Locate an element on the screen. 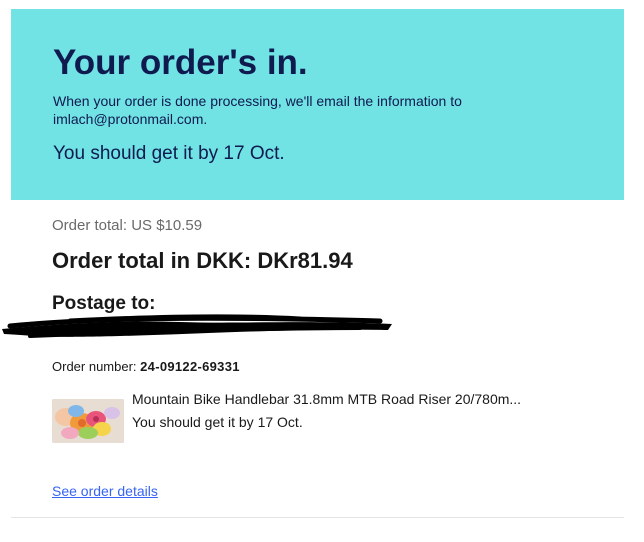 This screenshot has height=542, width=644. order-number: Order number: 24-09122-69331 is located at coordinates (146, 366).